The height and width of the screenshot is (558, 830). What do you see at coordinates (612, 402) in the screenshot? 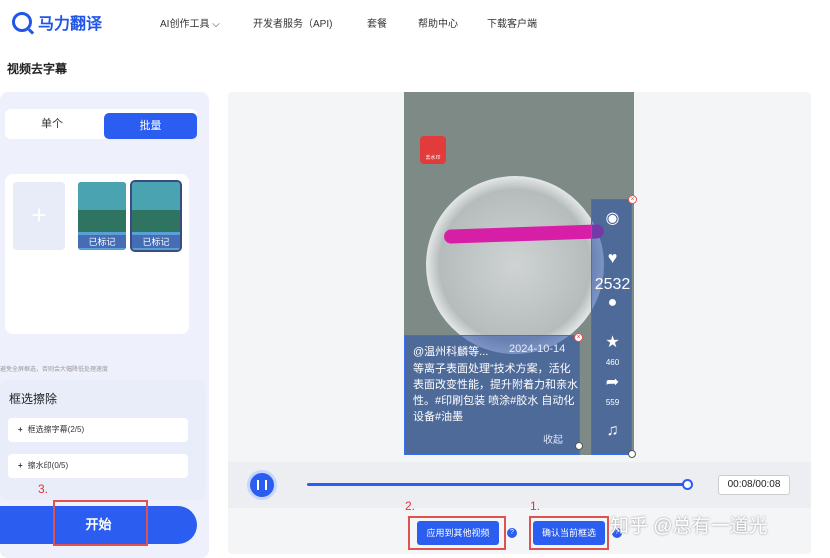
I see `share-count: 559` at bounding box center [612, 402].